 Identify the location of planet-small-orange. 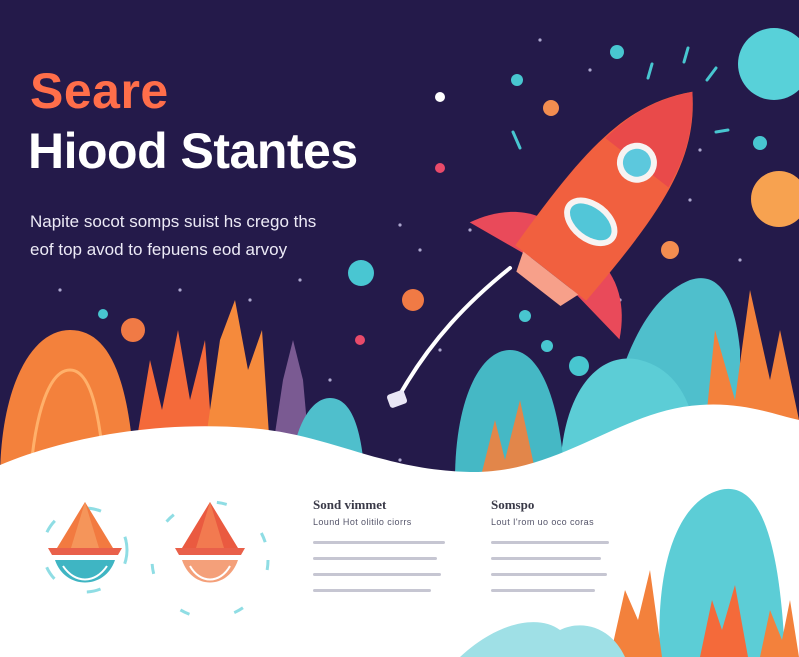
(413, 300).